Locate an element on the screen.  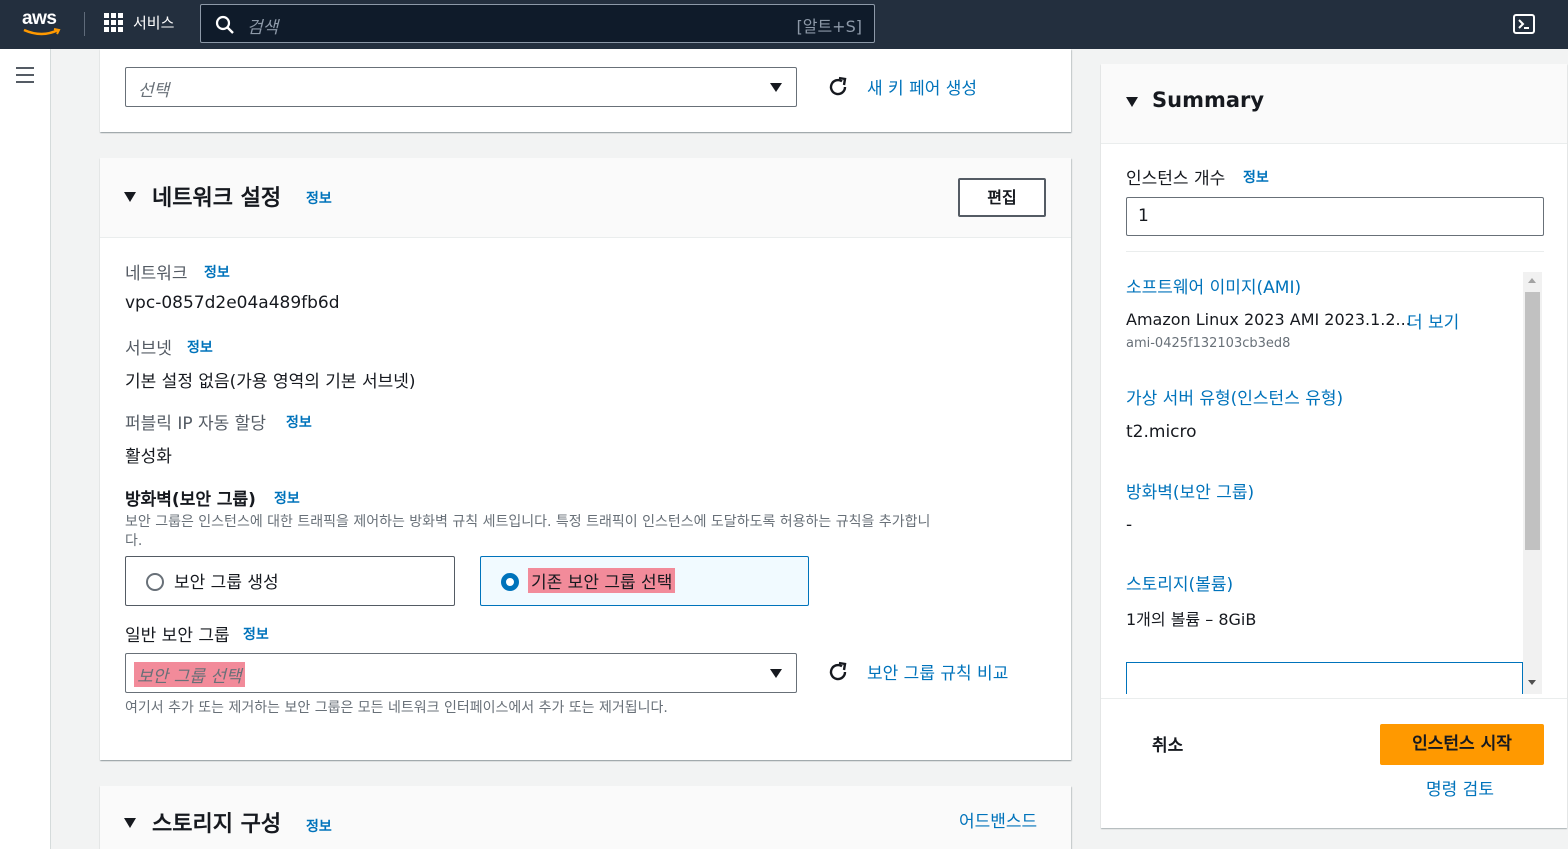
services-label: 서비스 is located at coordinates (154, 23).